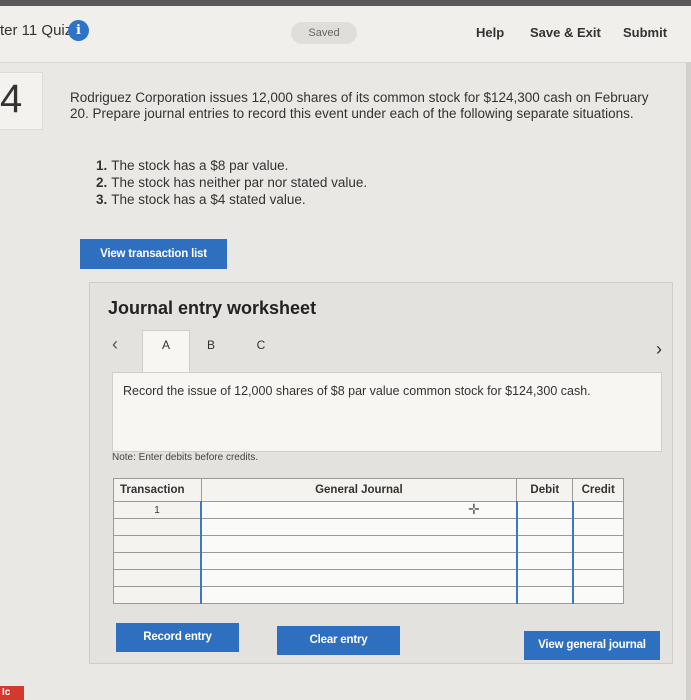 The width and height of the screenshot is (691, 700). What do you see at coordinates (157, 490) in the screenshot?
I see `column-header-transaction: Transaction` at bounding box center [157, 490].